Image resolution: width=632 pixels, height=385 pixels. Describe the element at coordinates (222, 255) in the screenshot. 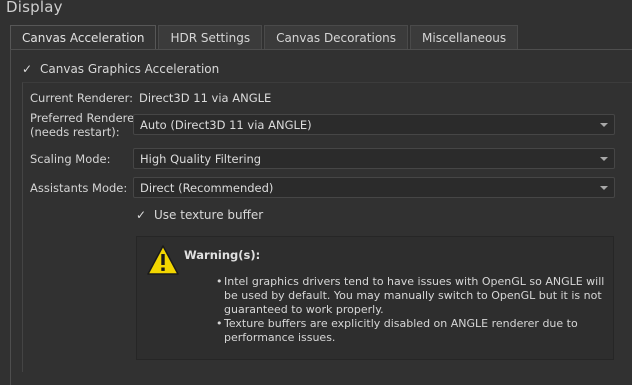

I see `warning-title: Warning(s):` at that location.